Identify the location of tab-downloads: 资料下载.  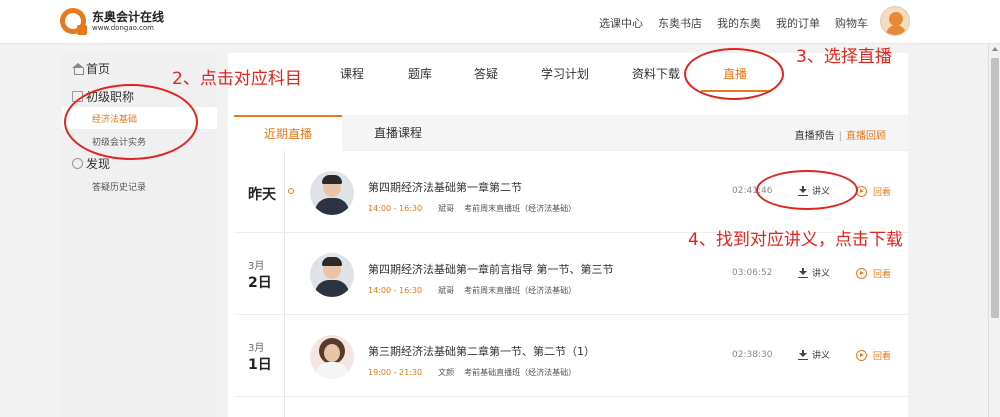
(656, 73).